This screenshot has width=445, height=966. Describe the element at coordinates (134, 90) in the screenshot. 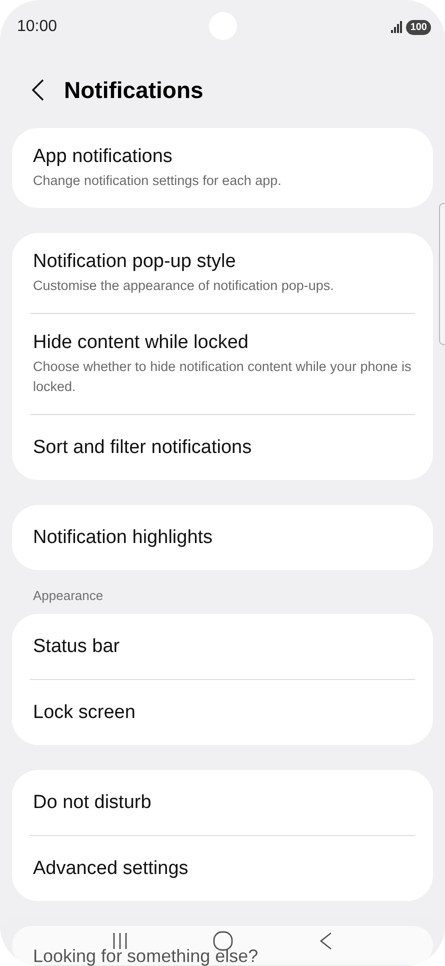

I see `page-title: Notifications` at that location.